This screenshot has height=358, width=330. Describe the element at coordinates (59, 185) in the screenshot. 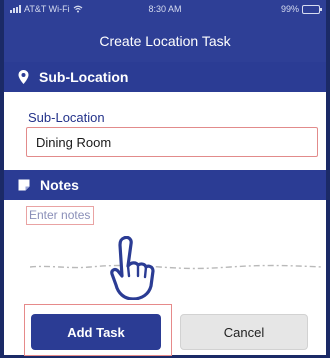

I see `notes-section-title: Notes` at that location.